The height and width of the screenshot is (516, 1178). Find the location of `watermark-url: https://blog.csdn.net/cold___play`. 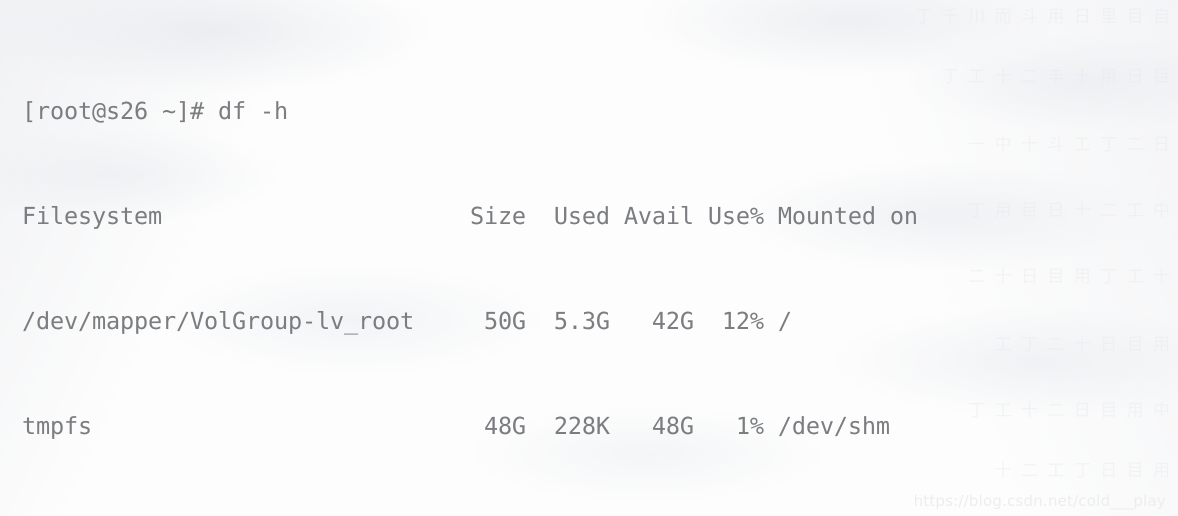

watermark-url: https://blog.csdn.net/cold___play is located at coordinates (1039, 501).